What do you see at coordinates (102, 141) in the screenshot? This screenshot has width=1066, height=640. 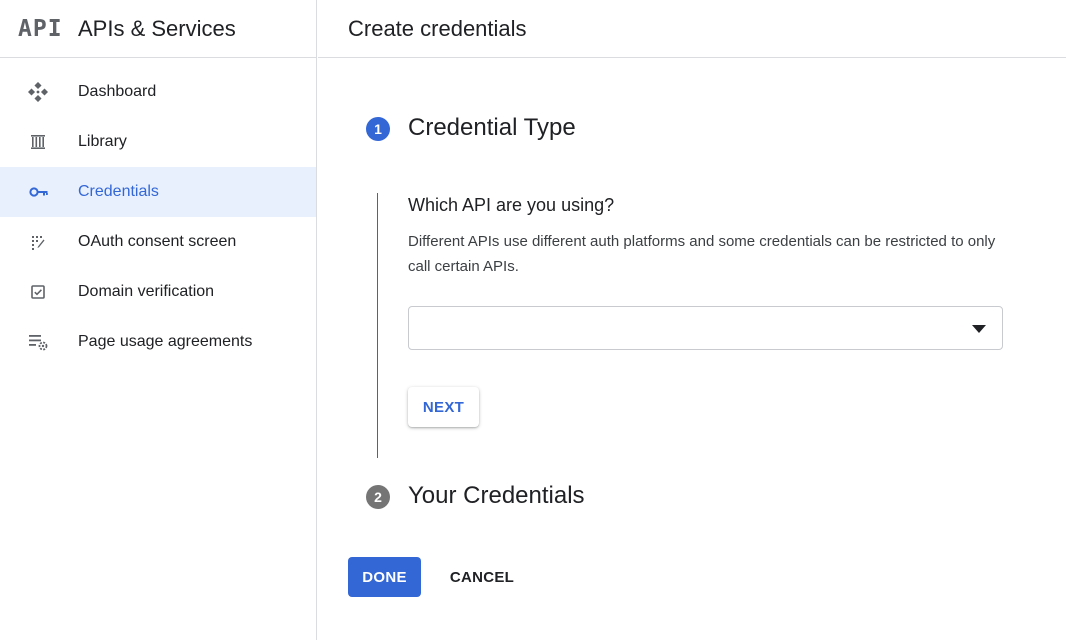 I see `sidebar-item-label: Library` at bounding box center [102, 141].